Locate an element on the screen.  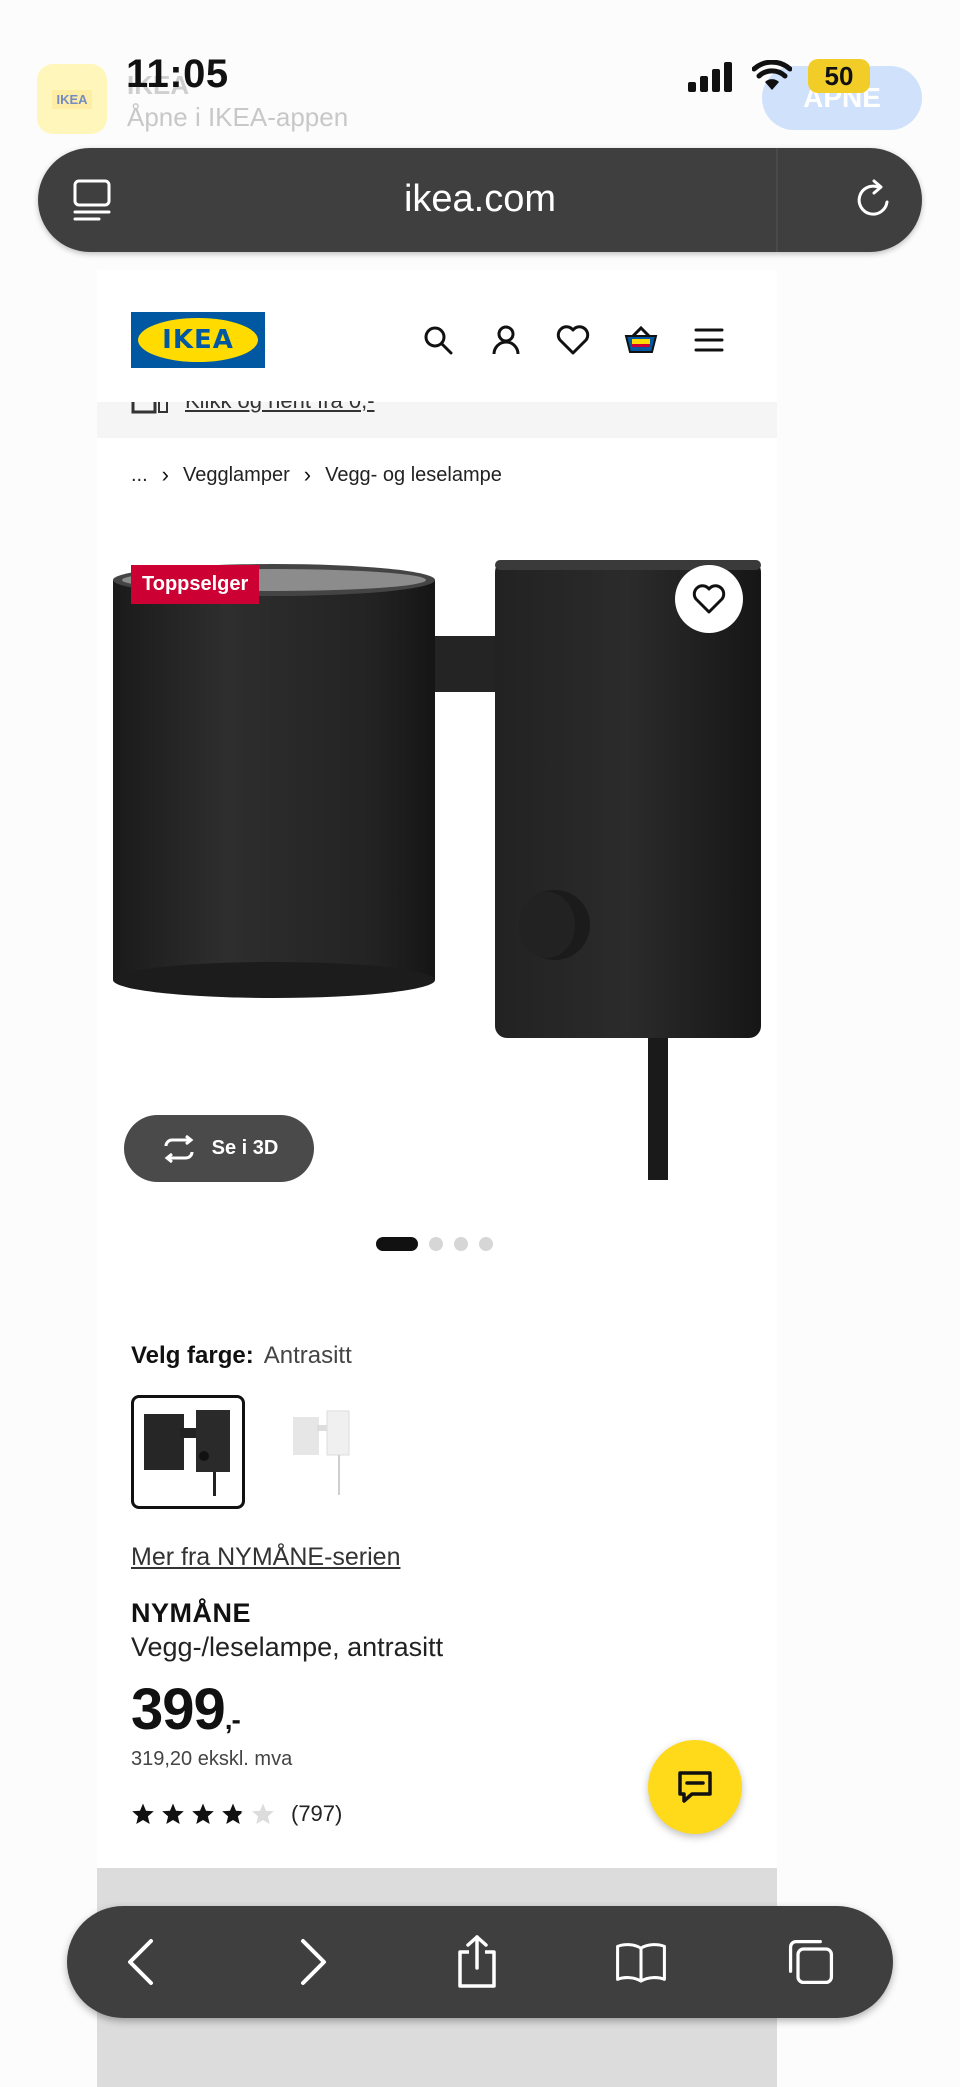
header-bg is located at coordinates (437, 385).